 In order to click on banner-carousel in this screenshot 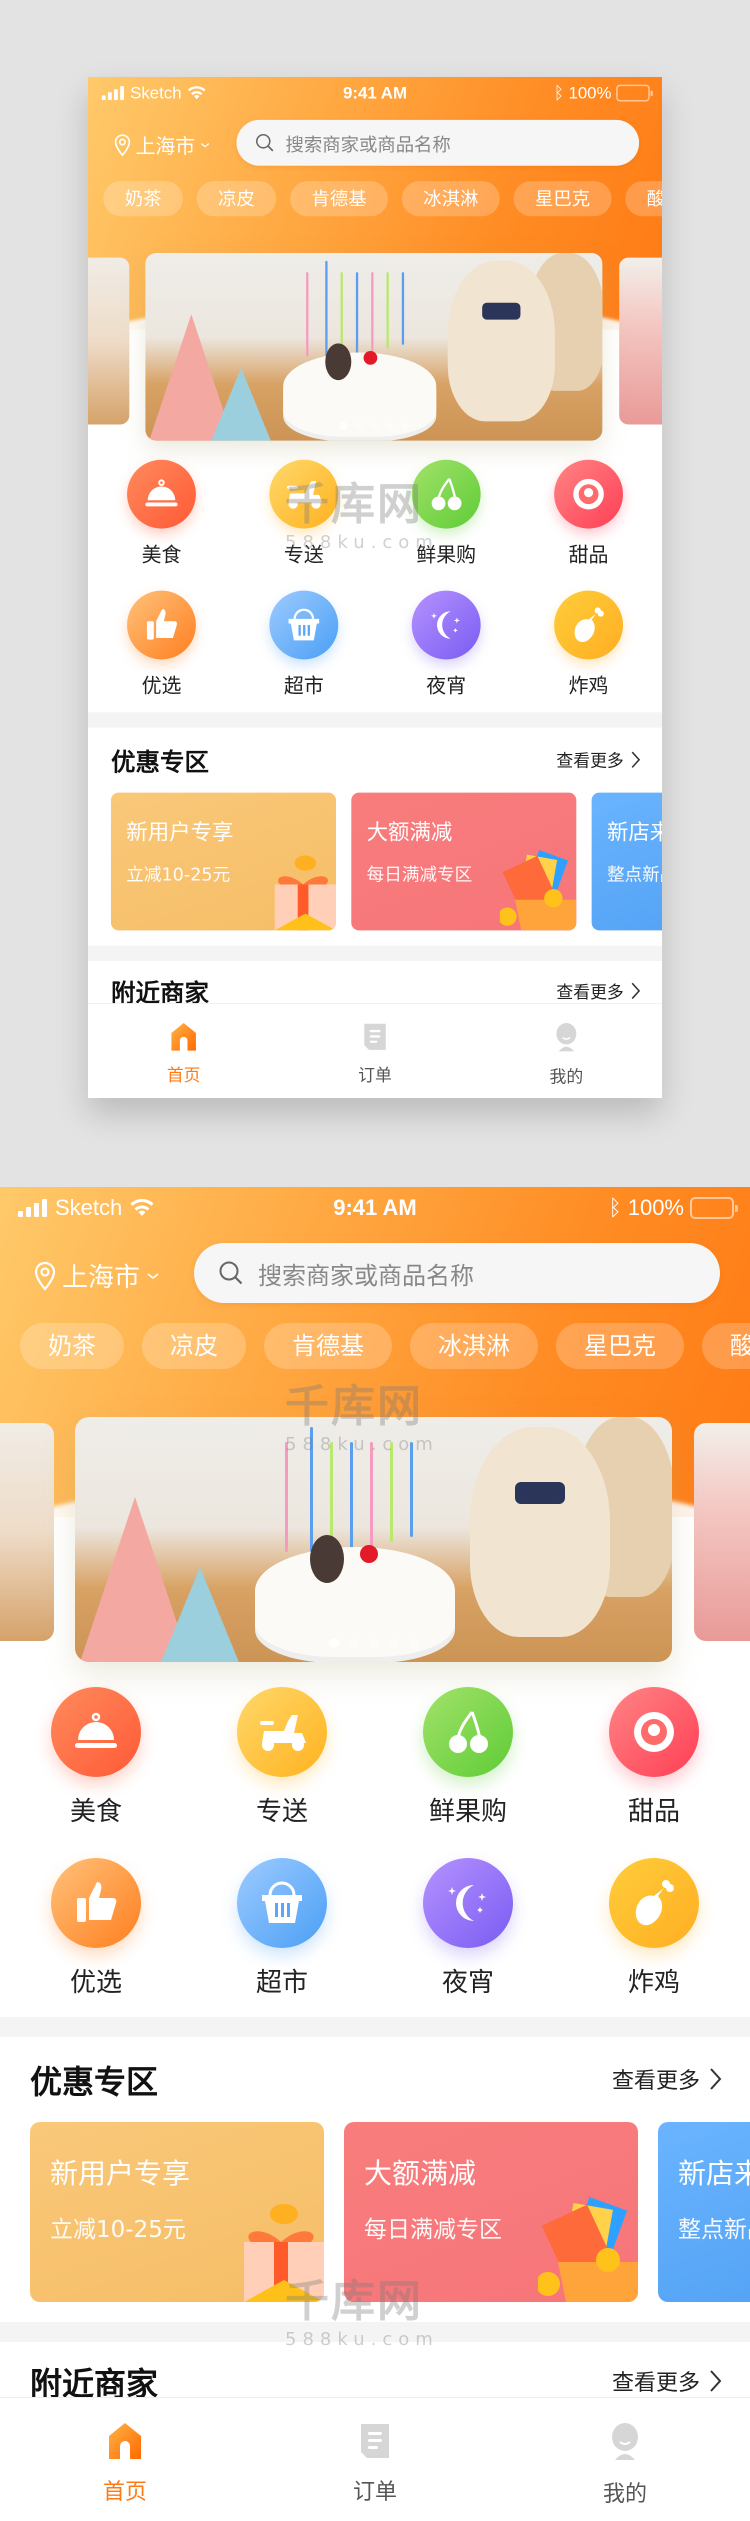, I will do `click(374, 347)`.